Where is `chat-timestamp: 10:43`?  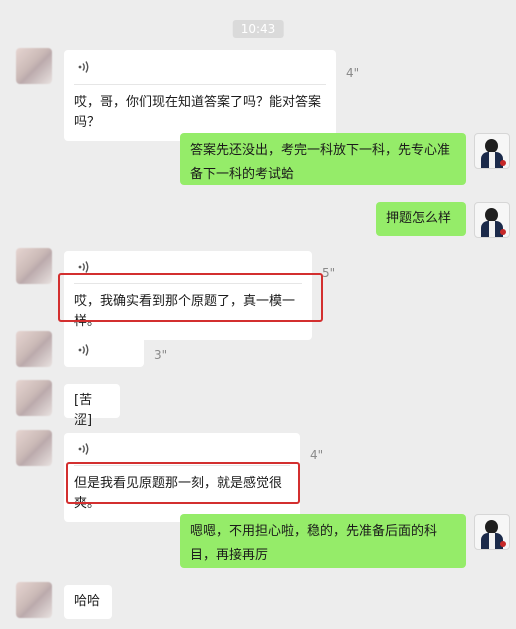
chat-timestamp: 10:43 is located at coordinates (258, 29).